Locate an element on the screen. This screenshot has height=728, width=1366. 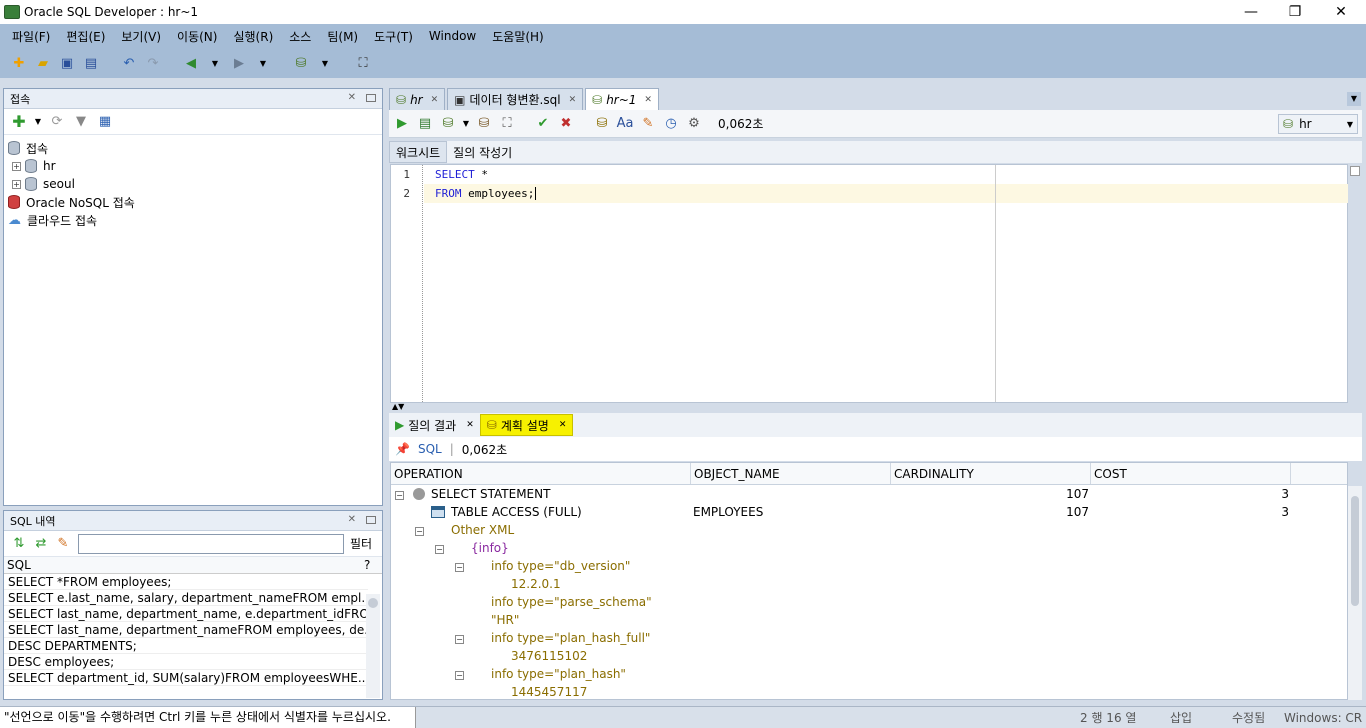
xml-node: info type="parse_schema" is located at coordinates (869, 602).